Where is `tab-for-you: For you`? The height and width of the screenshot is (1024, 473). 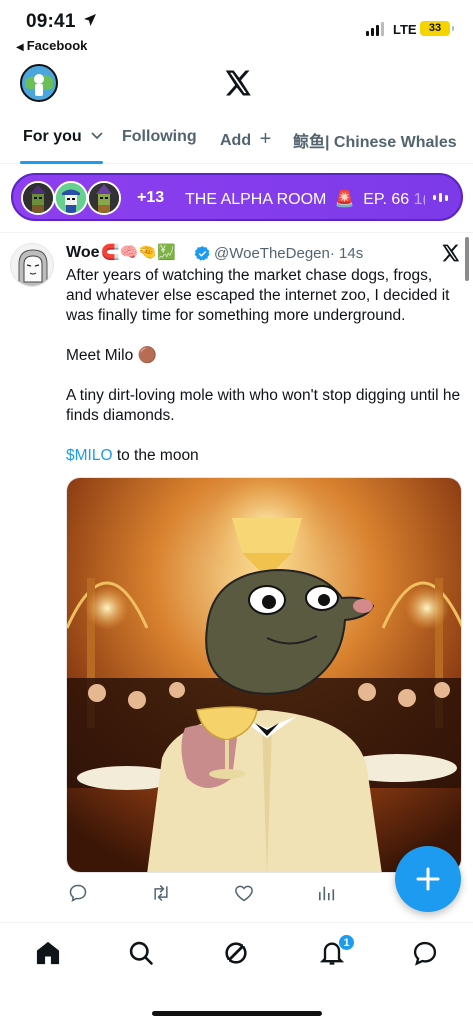
tab-for-you: For you is located at coordinates (63, 137).